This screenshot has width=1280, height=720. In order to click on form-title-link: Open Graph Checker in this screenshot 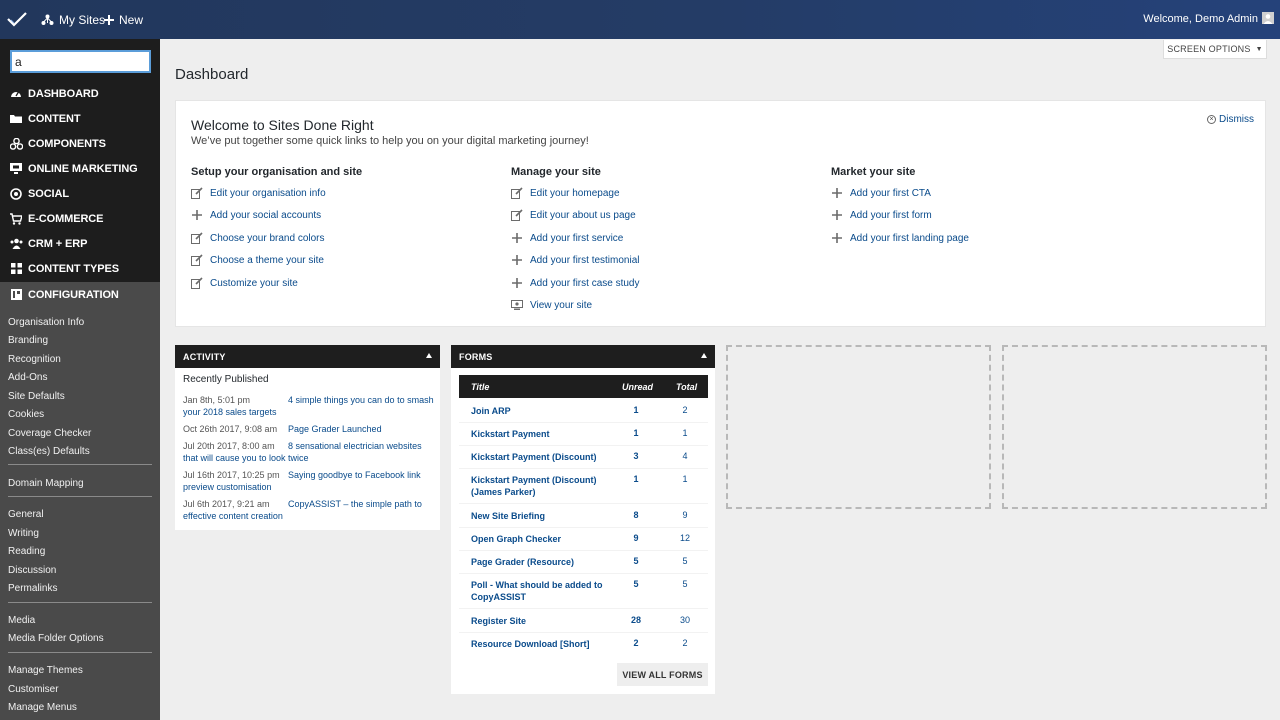, I will do `click(538, 539)`.